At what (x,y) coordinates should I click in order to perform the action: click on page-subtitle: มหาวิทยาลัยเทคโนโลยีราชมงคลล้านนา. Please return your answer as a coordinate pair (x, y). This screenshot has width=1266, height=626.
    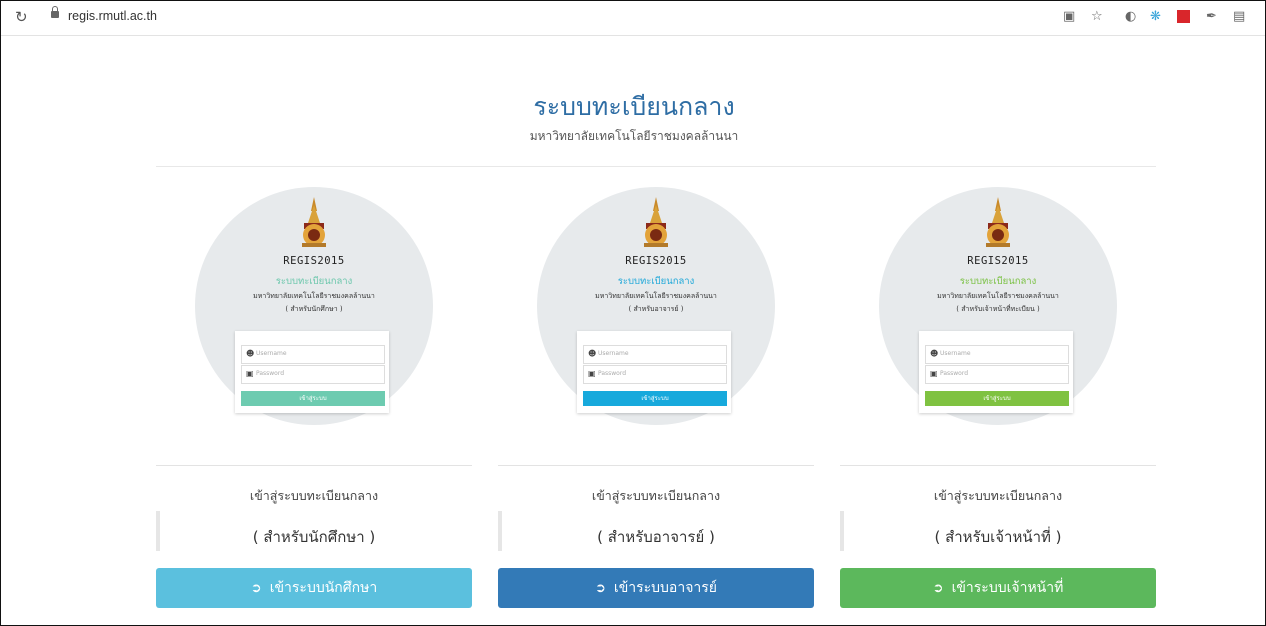
    Looking at the image, I should click on (634, 136).